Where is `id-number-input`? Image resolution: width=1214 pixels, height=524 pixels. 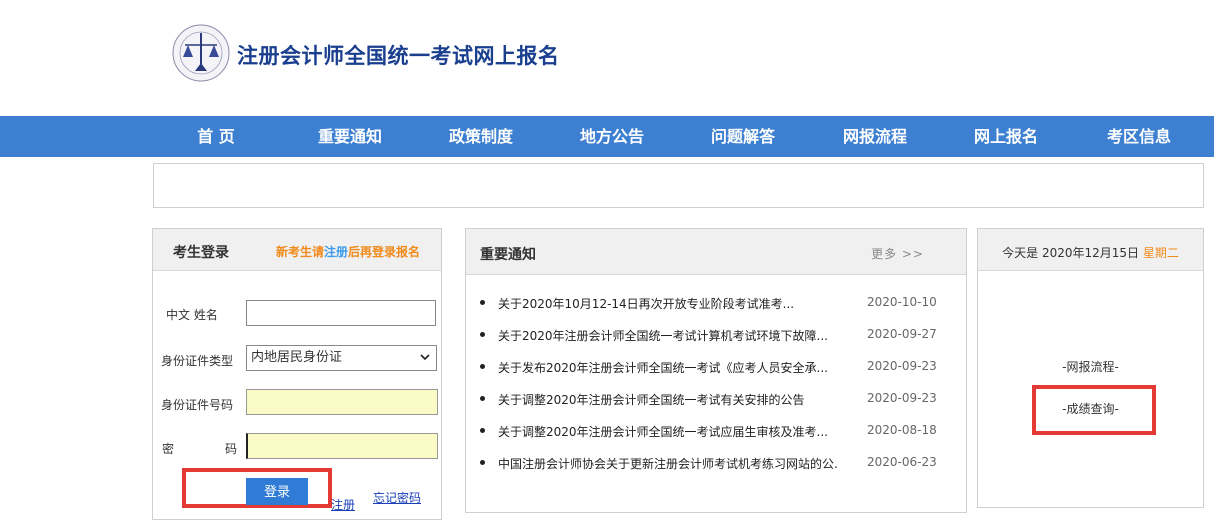
id-number-input is located at coordinates (342, 402).